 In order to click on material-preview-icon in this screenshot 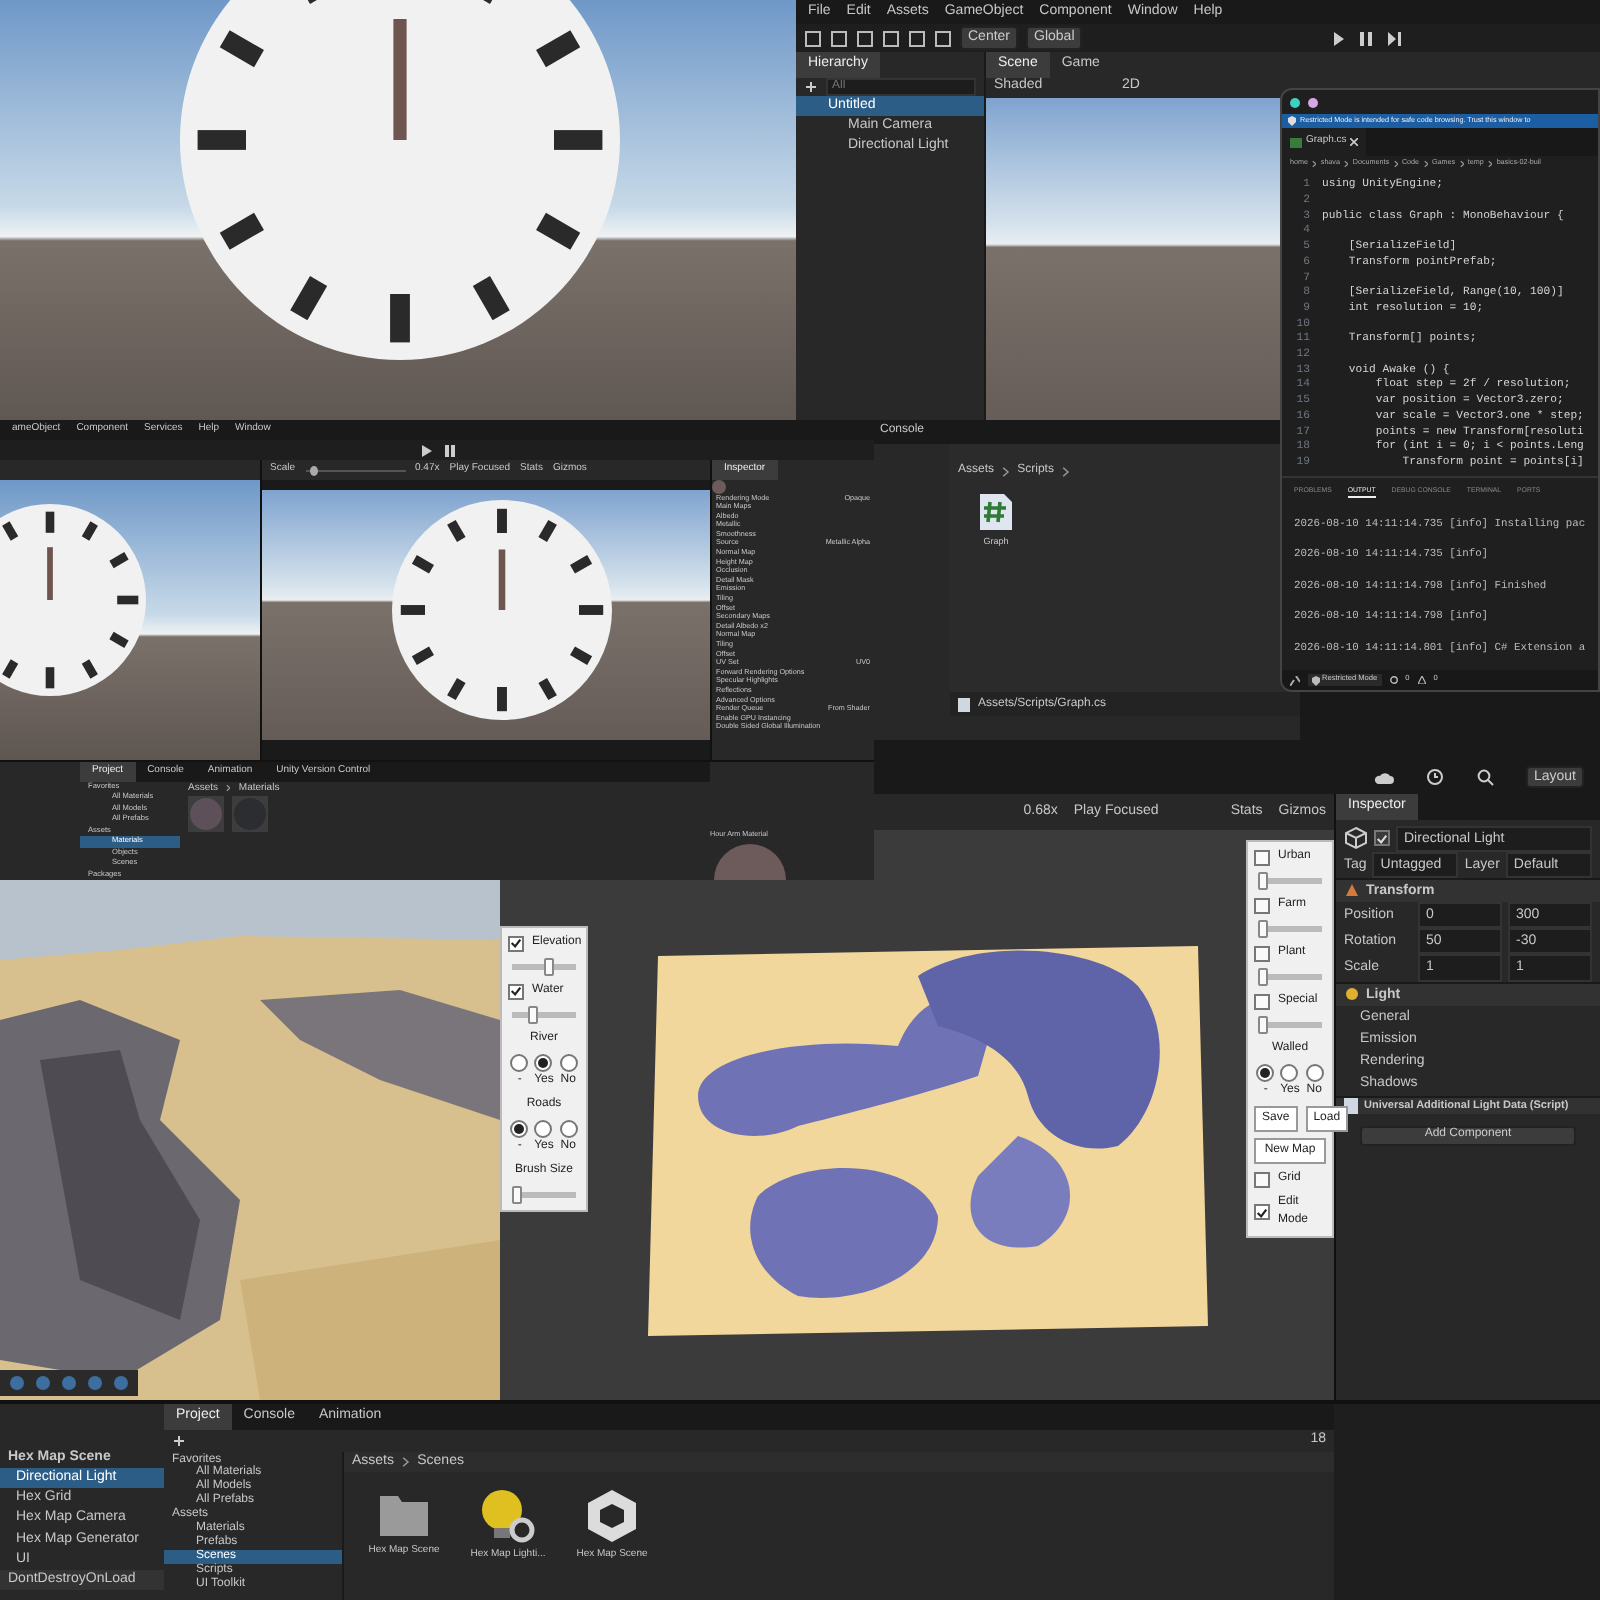, I will do `click(750, 860)`.